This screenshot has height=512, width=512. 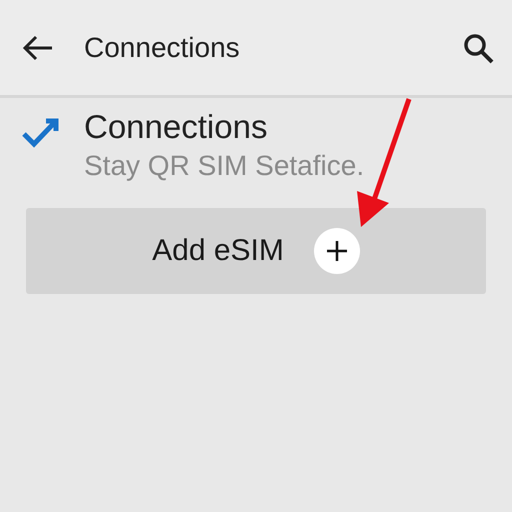 I want to click on search-icon, so click(x=478, y=48).